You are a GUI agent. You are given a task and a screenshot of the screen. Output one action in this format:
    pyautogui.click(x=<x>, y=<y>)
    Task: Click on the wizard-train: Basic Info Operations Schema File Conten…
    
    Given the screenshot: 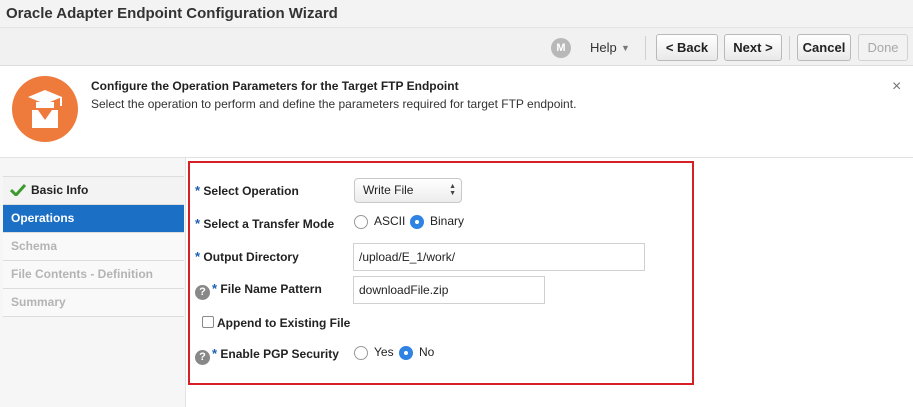 What is the action you would take?
    pyautogui.click(x=93, y=246)
    